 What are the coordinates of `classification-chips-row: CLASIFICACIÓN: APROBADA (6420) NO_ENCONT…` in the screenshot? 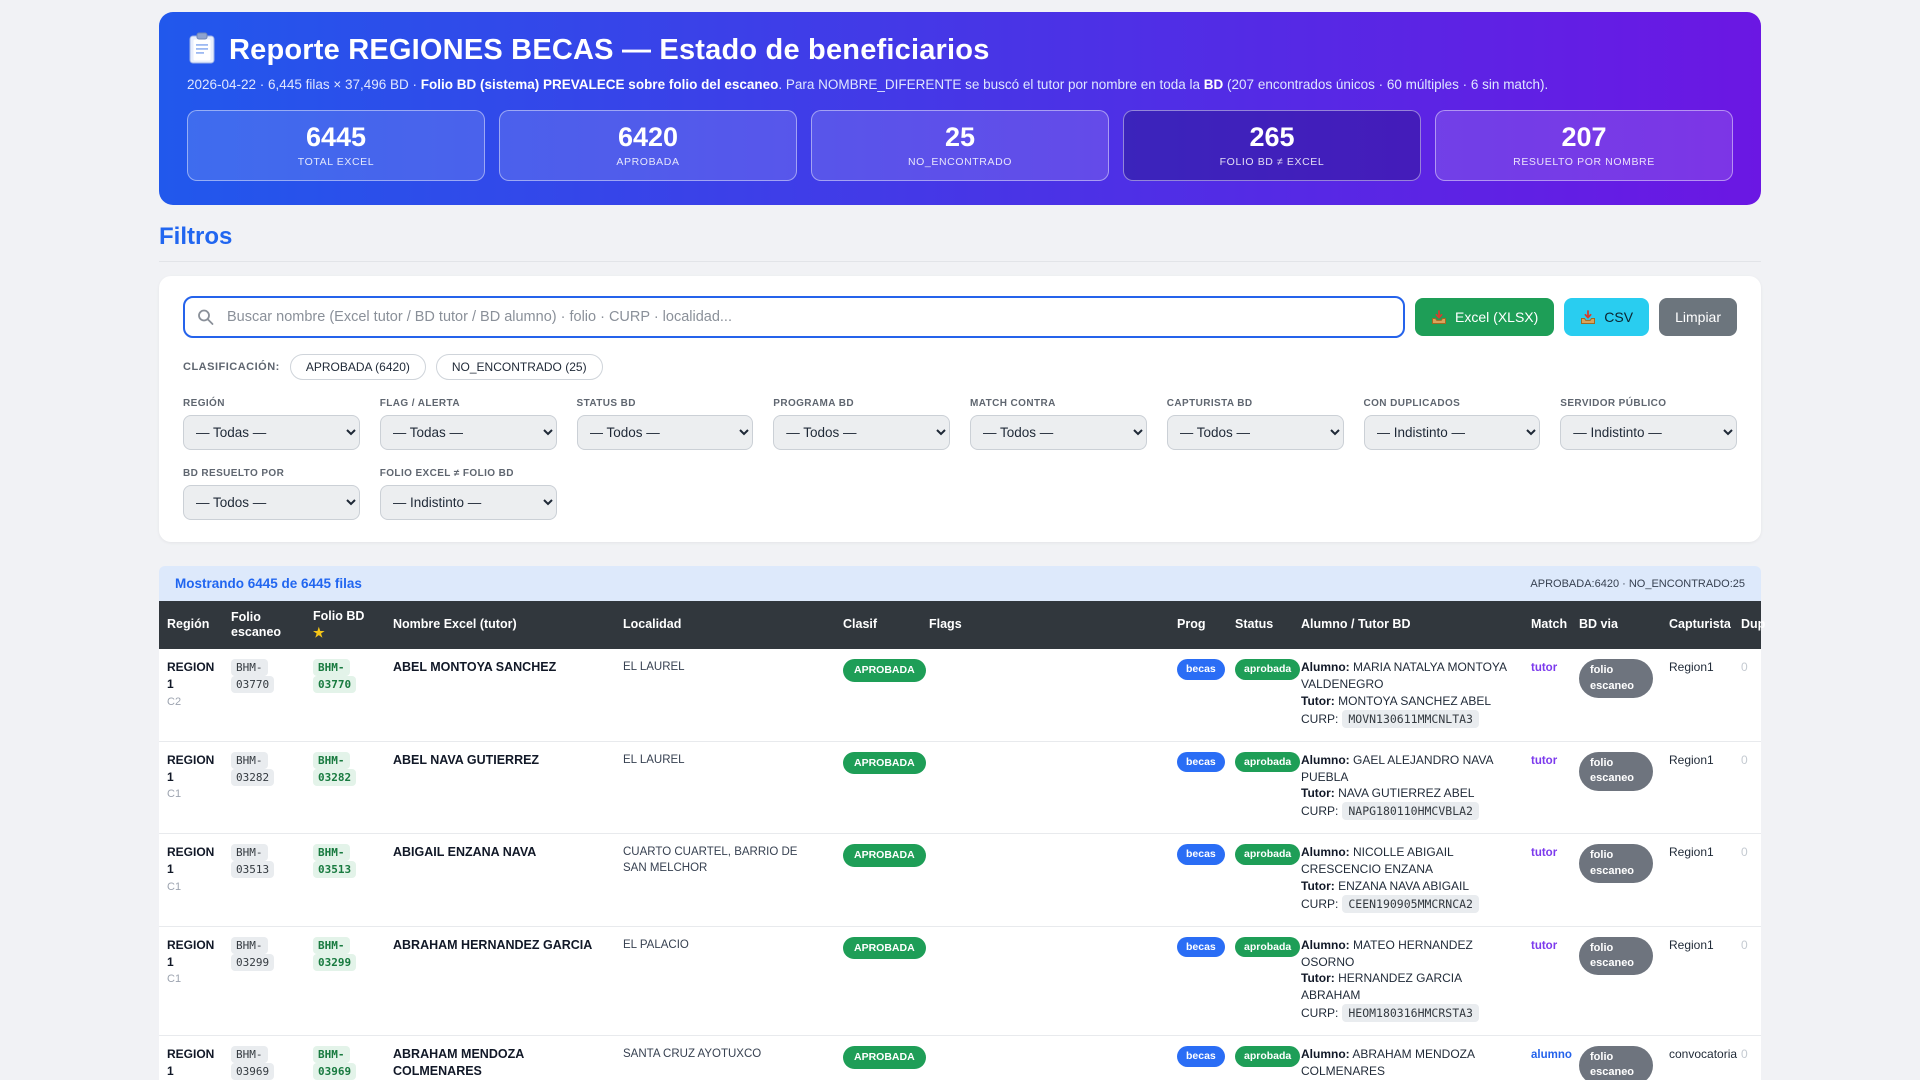 It's located at (960, 367).